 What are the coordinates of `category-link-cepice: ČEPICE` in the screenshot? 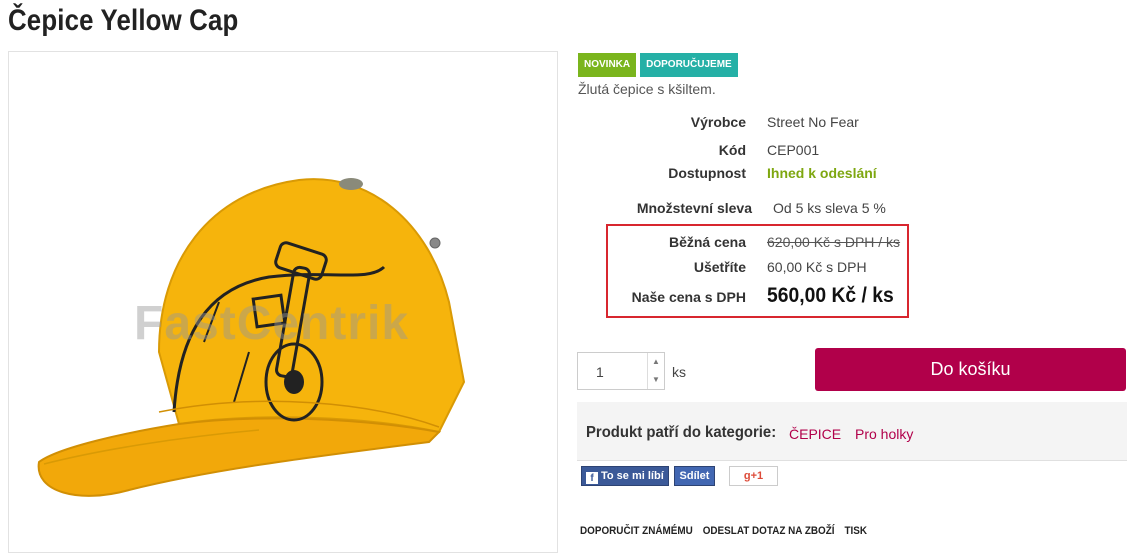 It's located at (815, 434).